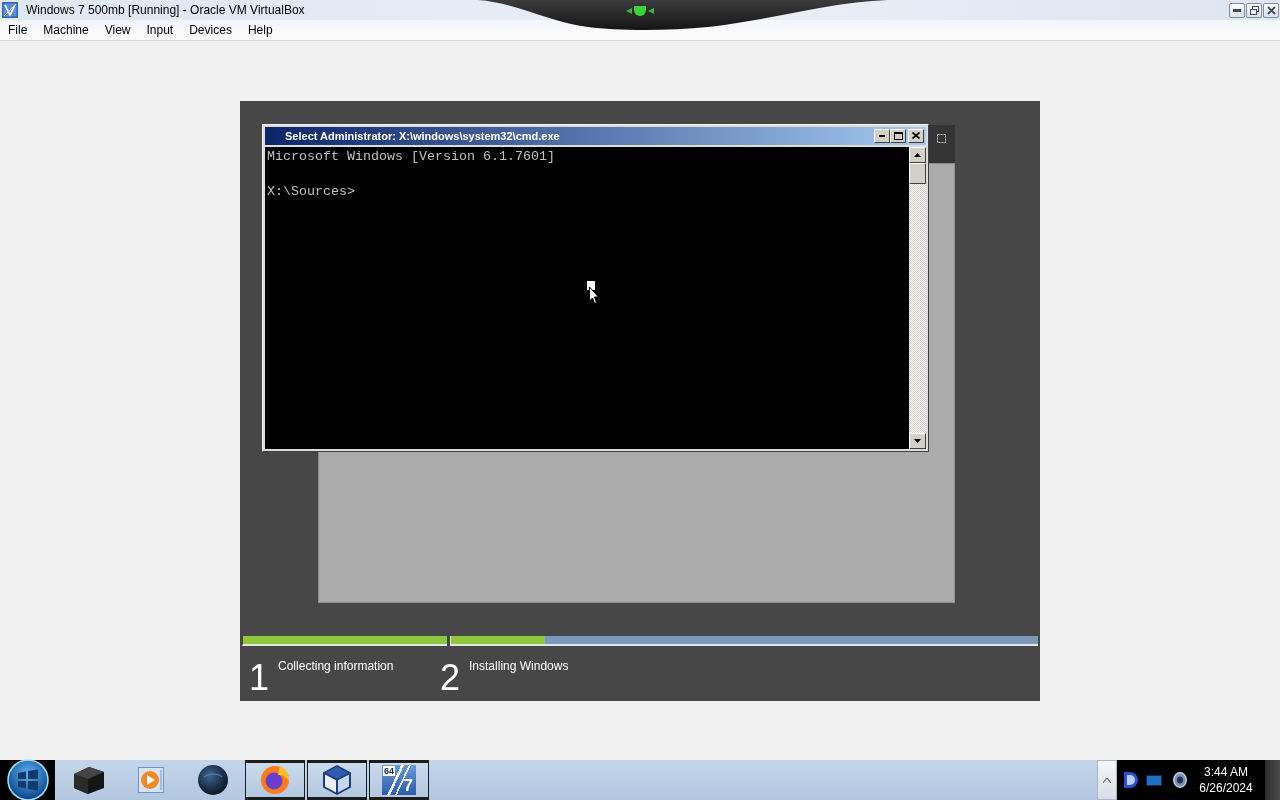 The image size is (1280, 800). I want to click on window-title: Windows 7 500mb [Running] - Oracle VM VirtualBox, so click(165, 10).